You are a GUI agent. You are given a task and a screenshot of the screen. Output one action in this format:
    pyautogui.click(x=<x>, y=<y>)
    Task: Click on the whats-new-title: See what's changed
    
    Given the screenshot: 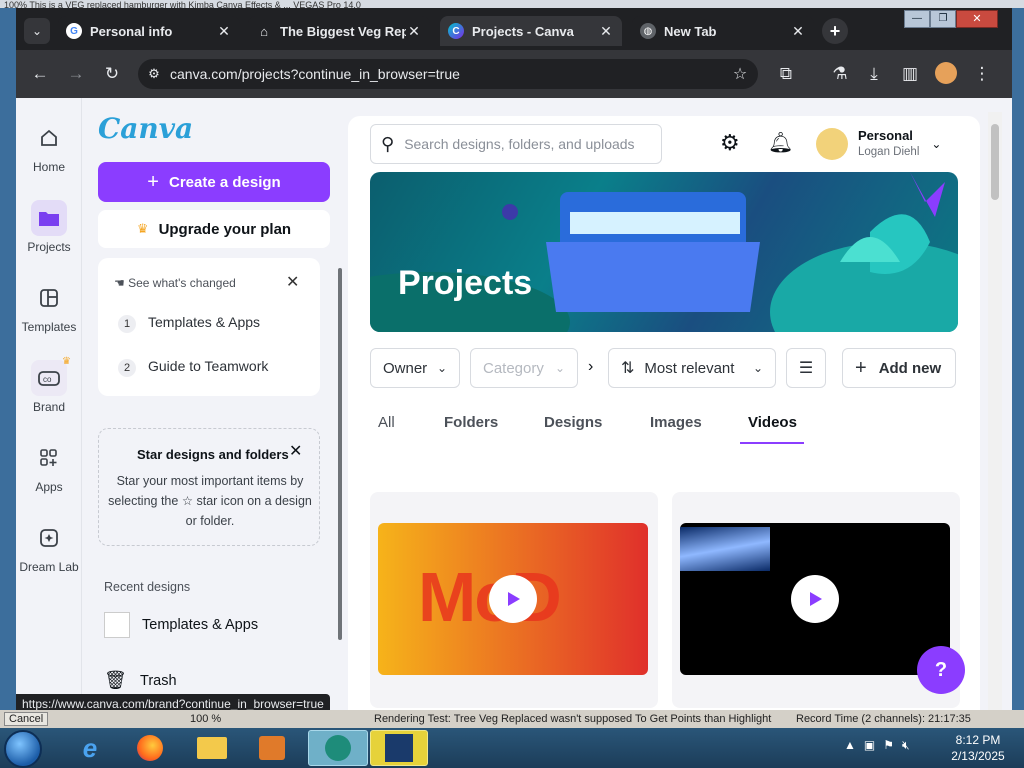 What is the action you would take?
    pyautogui.click(x=182, y=283)
    